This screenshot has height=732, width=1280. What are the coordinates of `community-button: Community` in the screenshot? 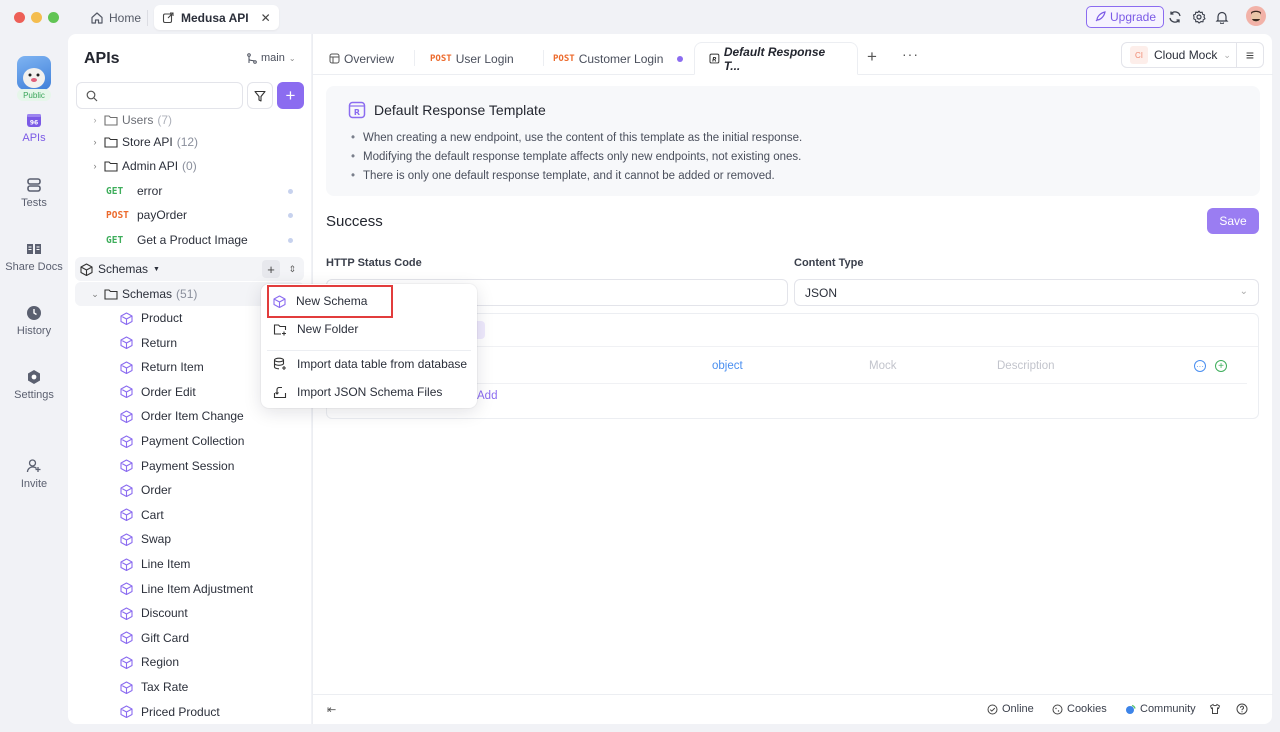 It's located at (1160, 709).